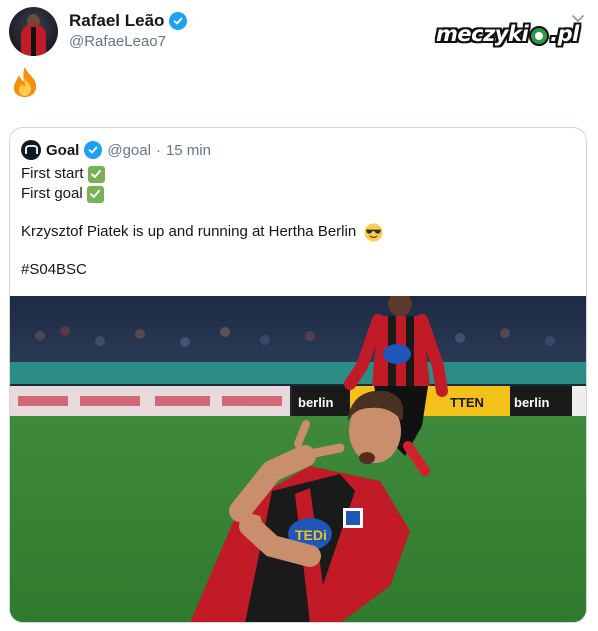 This screenshot has width=598, height=631. Describe the element at coordinates (116, 21) in the screenshot. I see `author-name: Rafael Leão` at that location.